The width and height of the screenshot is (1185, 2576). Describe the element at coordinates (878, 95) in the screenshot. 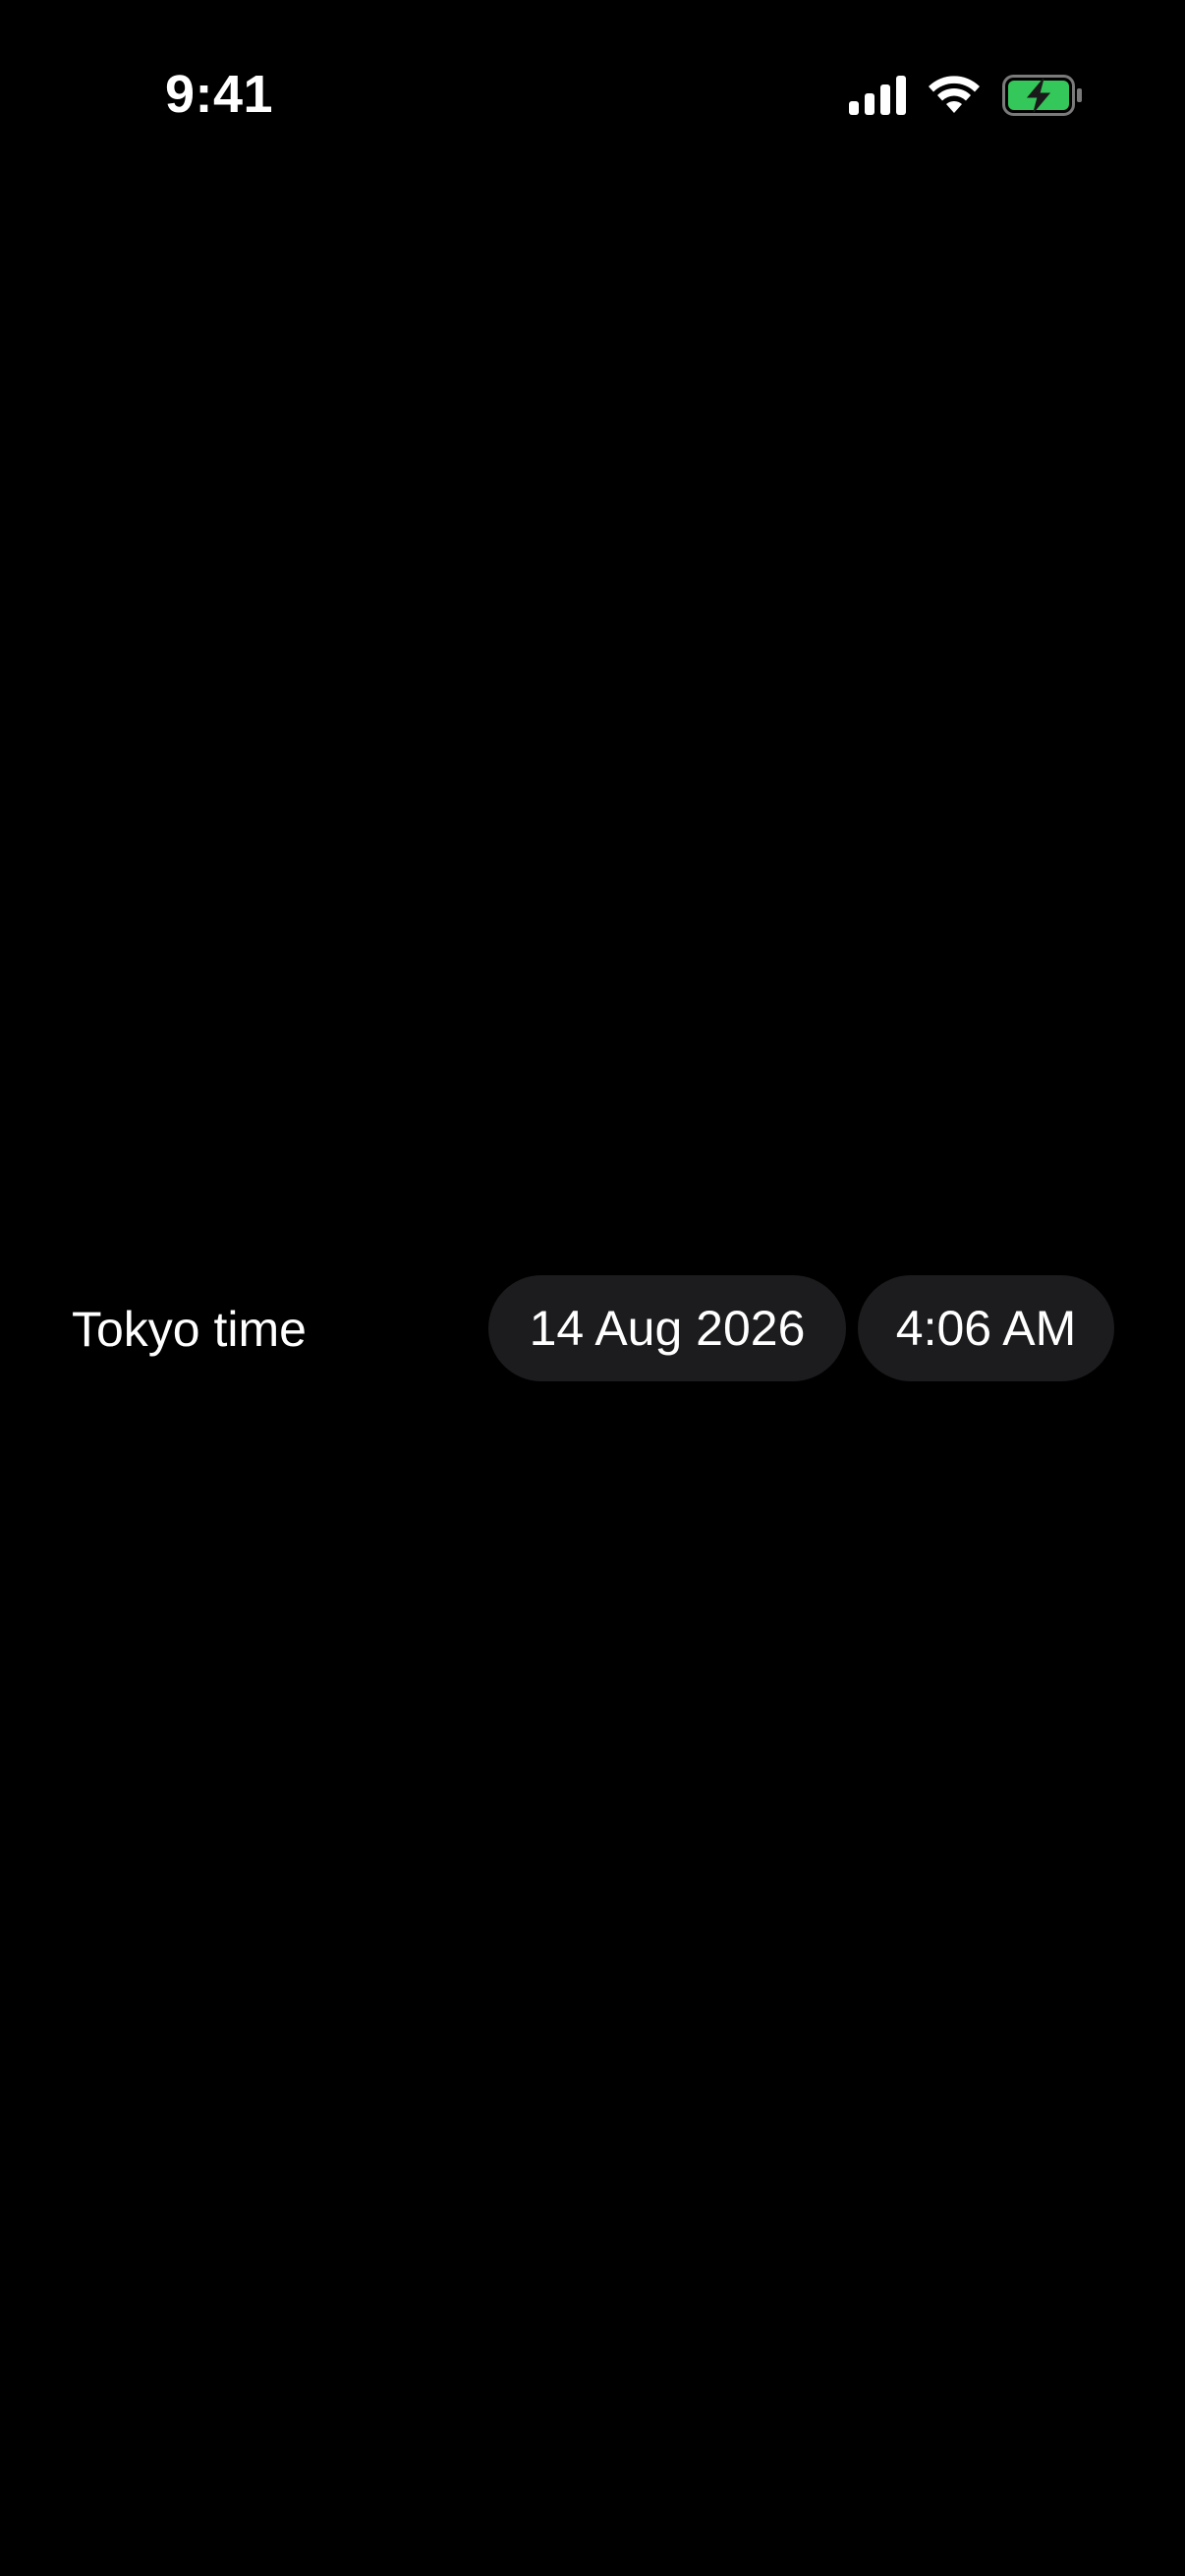

I see `cellular-signal-icon` at that location.